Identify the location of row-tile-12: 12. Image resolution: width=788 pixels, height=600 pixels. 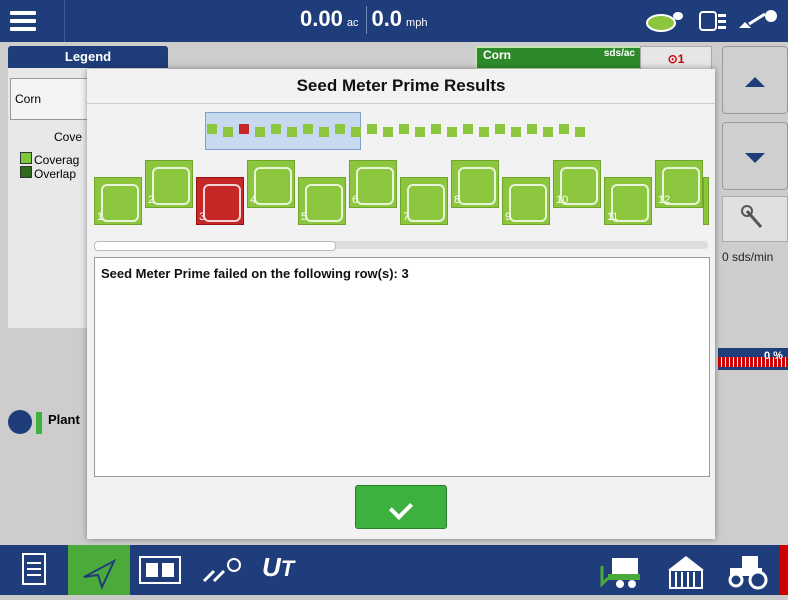
(679, 184).